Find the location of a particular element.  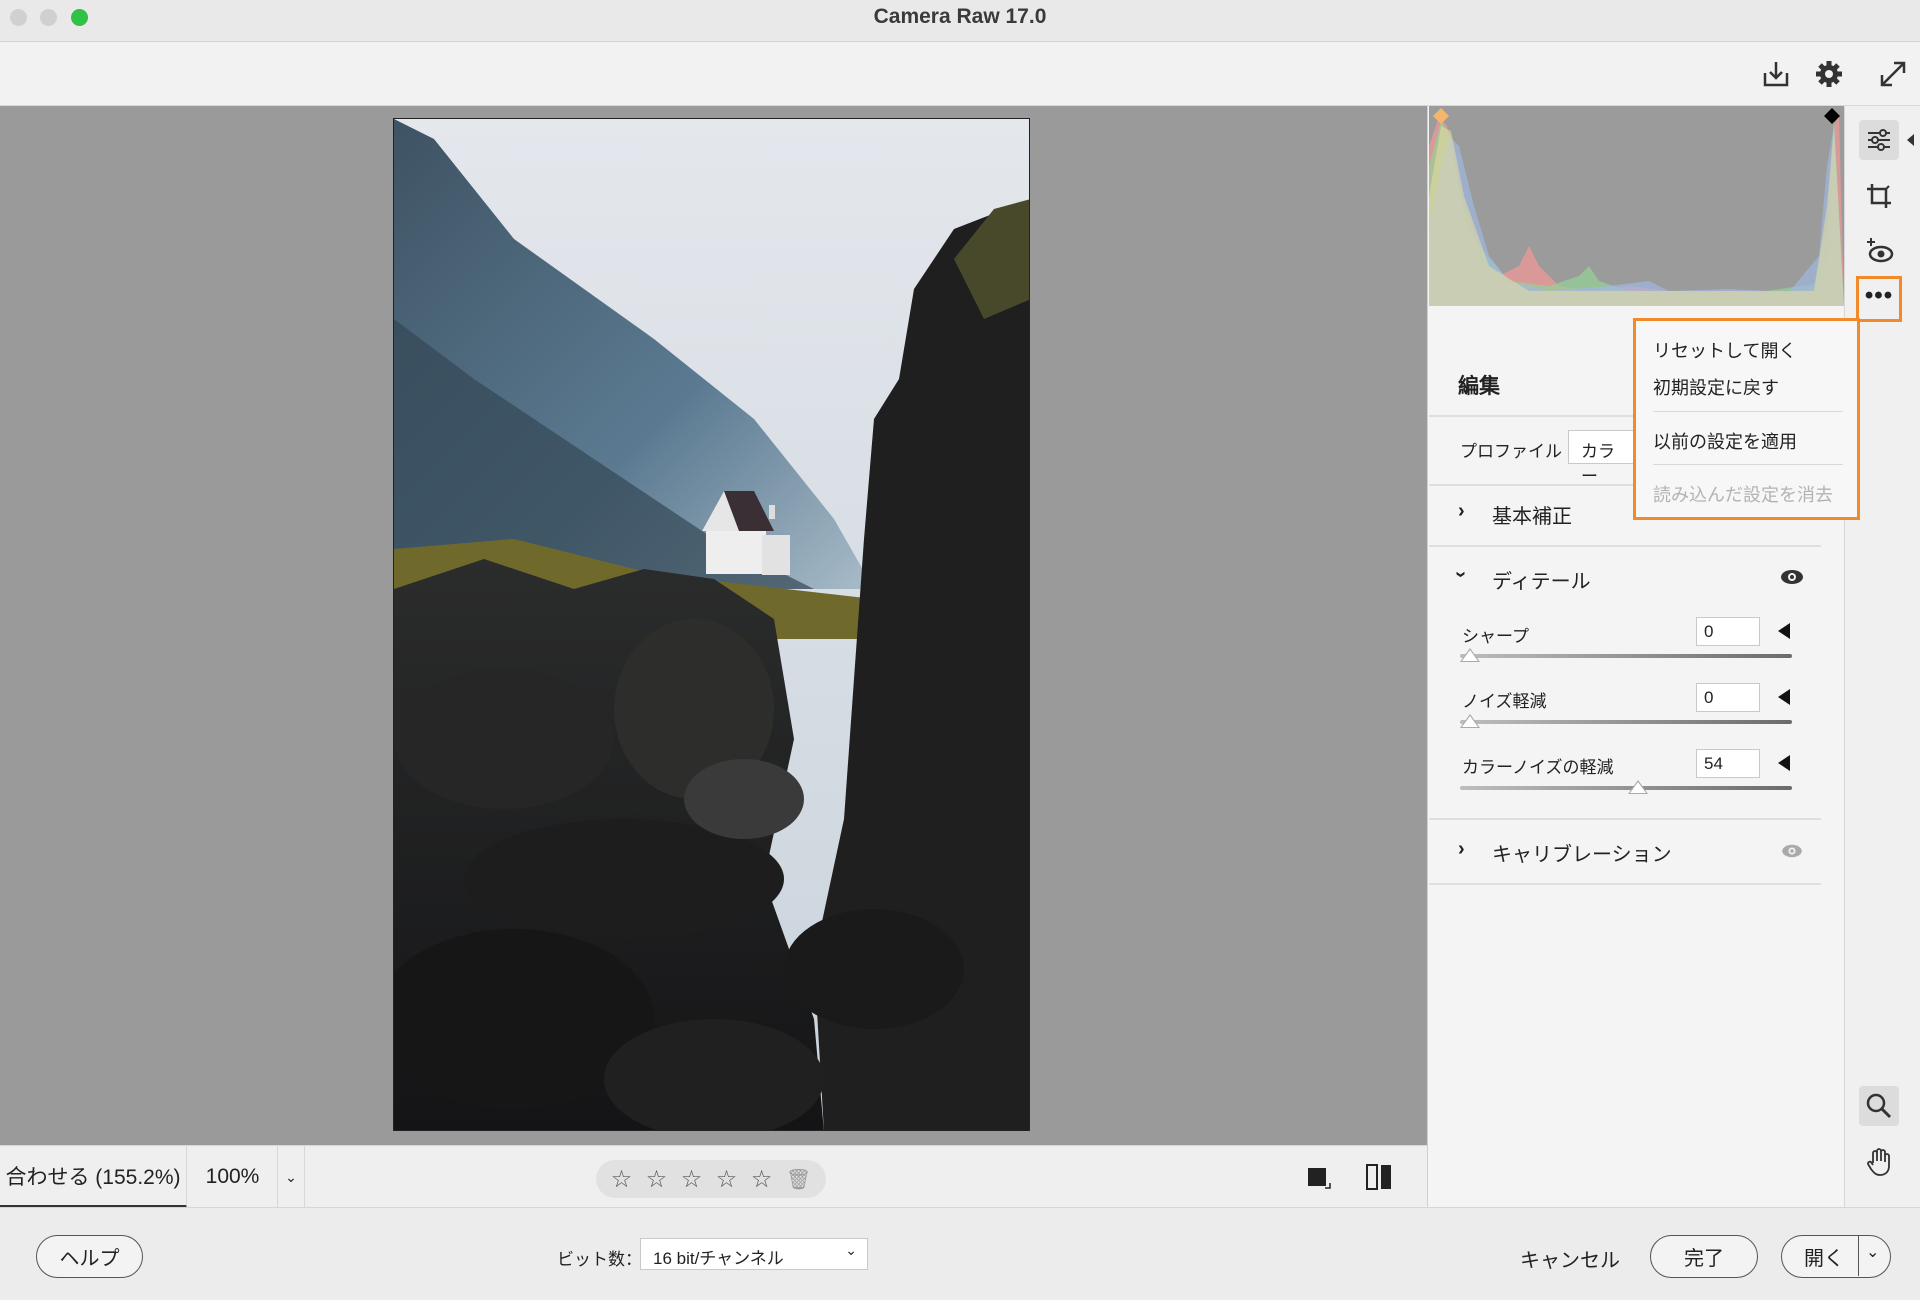

square-view-icon is located at coordinates (1319, 1178).